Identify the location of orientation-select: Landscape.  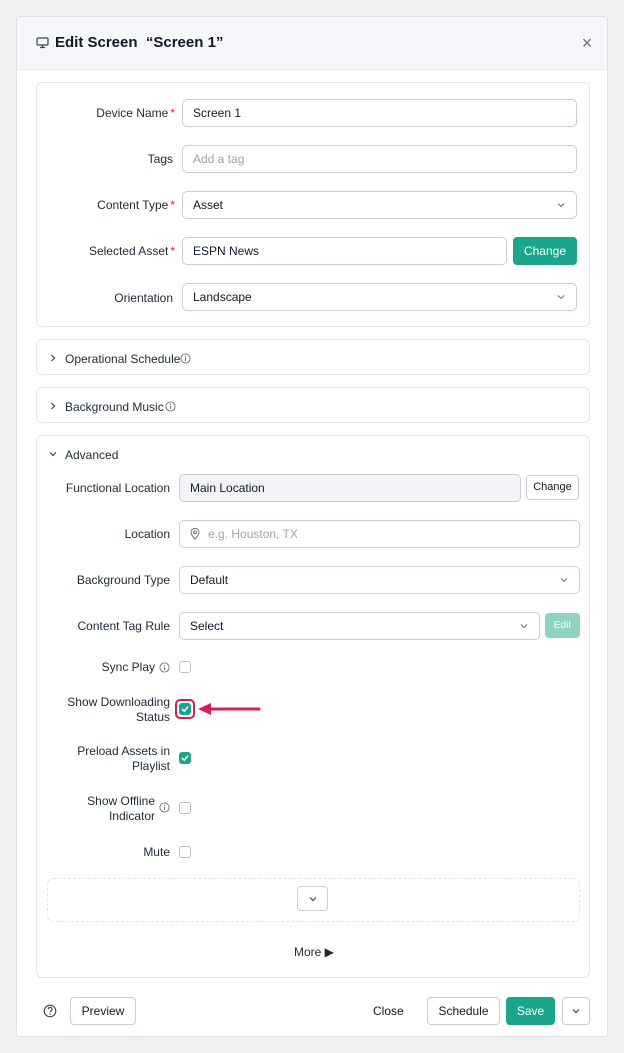
(379, 297).